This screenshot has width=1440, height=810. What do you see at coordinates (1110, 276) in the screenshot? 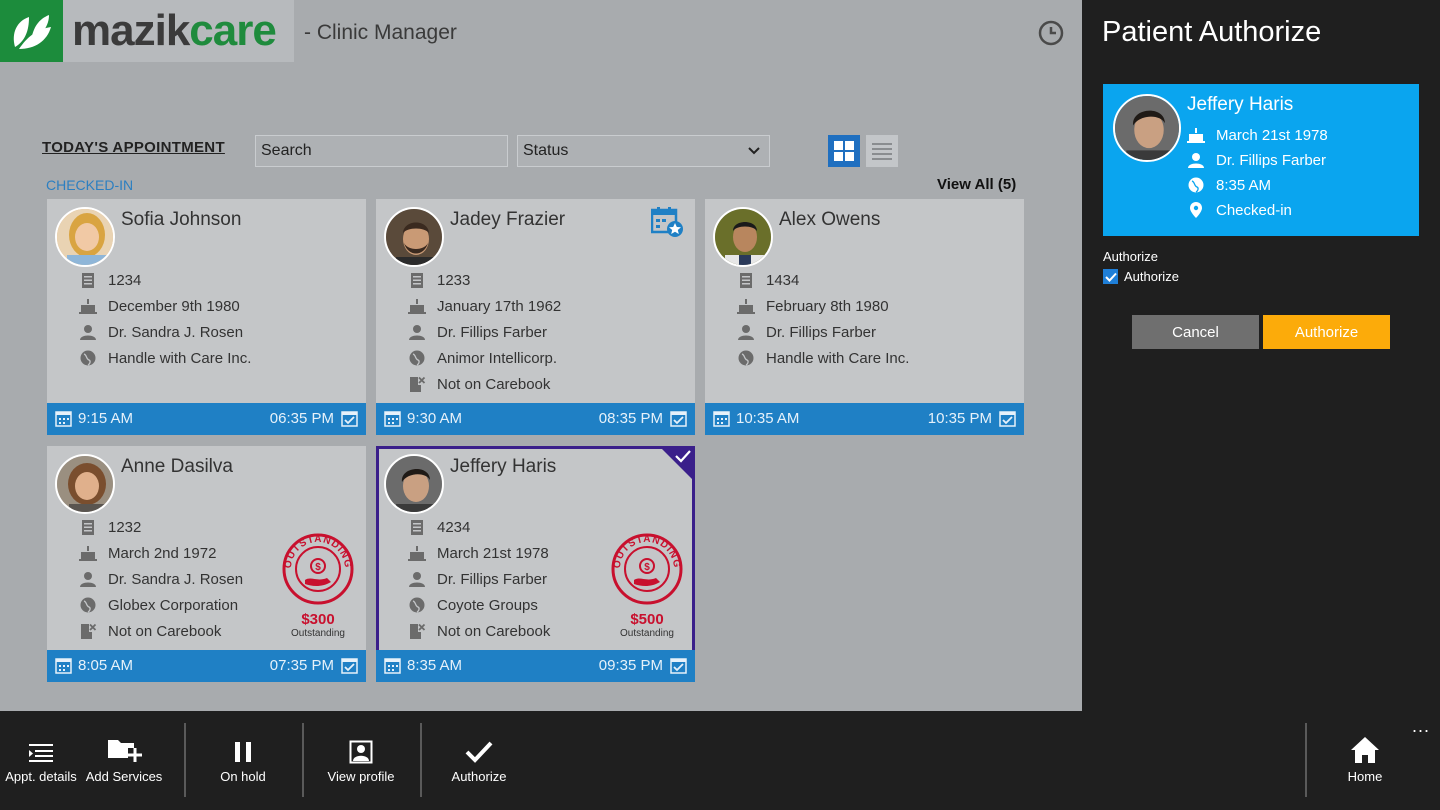
I see `authorize-checkbox` at bounding box center [1110, 276].